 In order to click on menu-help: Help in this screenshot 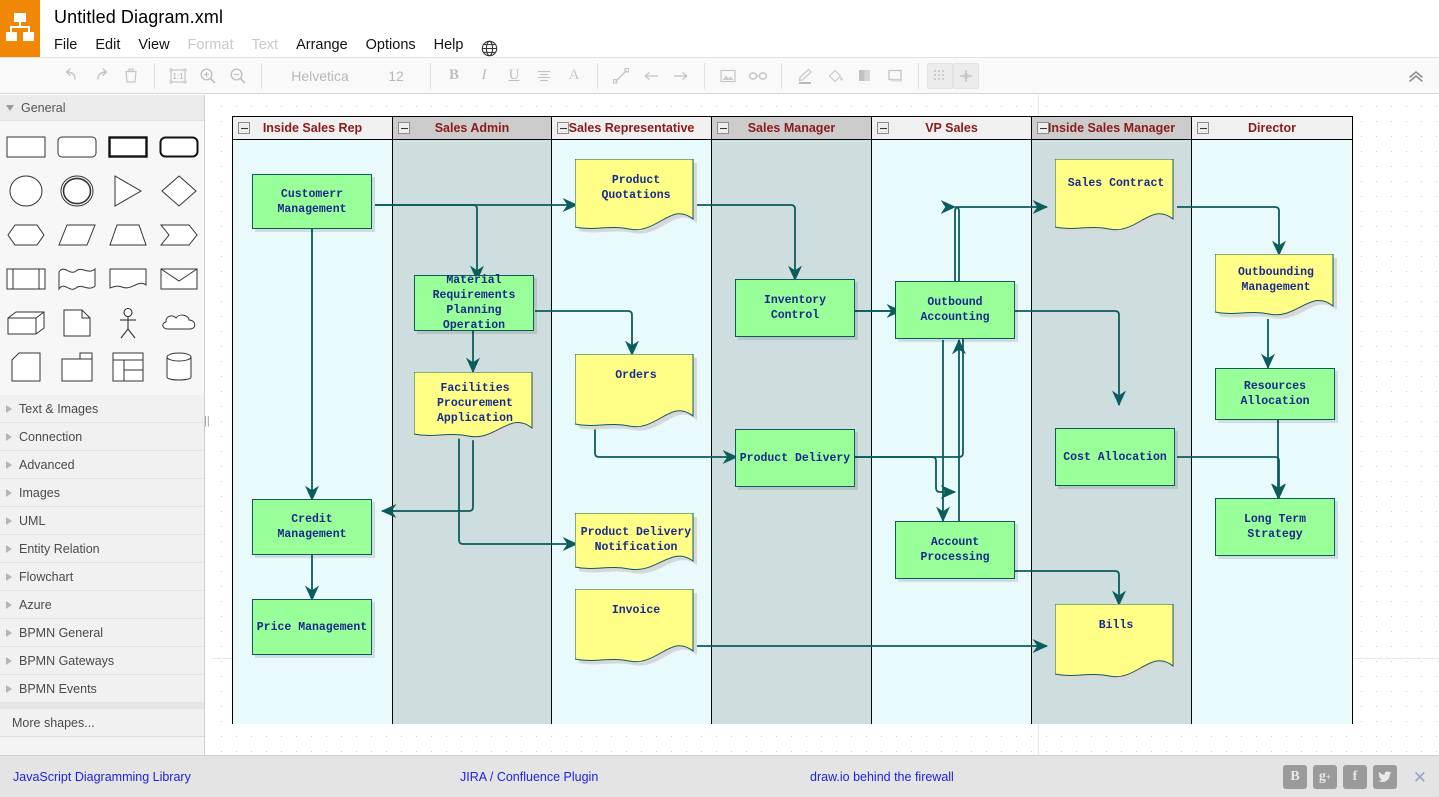, I will do `click(449, 45)`.